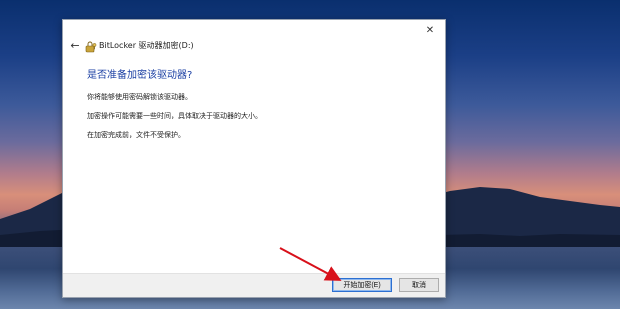  I want to click on info-text-unprotected: 在加密完成前，文件不受保护。, so click(136, 135).